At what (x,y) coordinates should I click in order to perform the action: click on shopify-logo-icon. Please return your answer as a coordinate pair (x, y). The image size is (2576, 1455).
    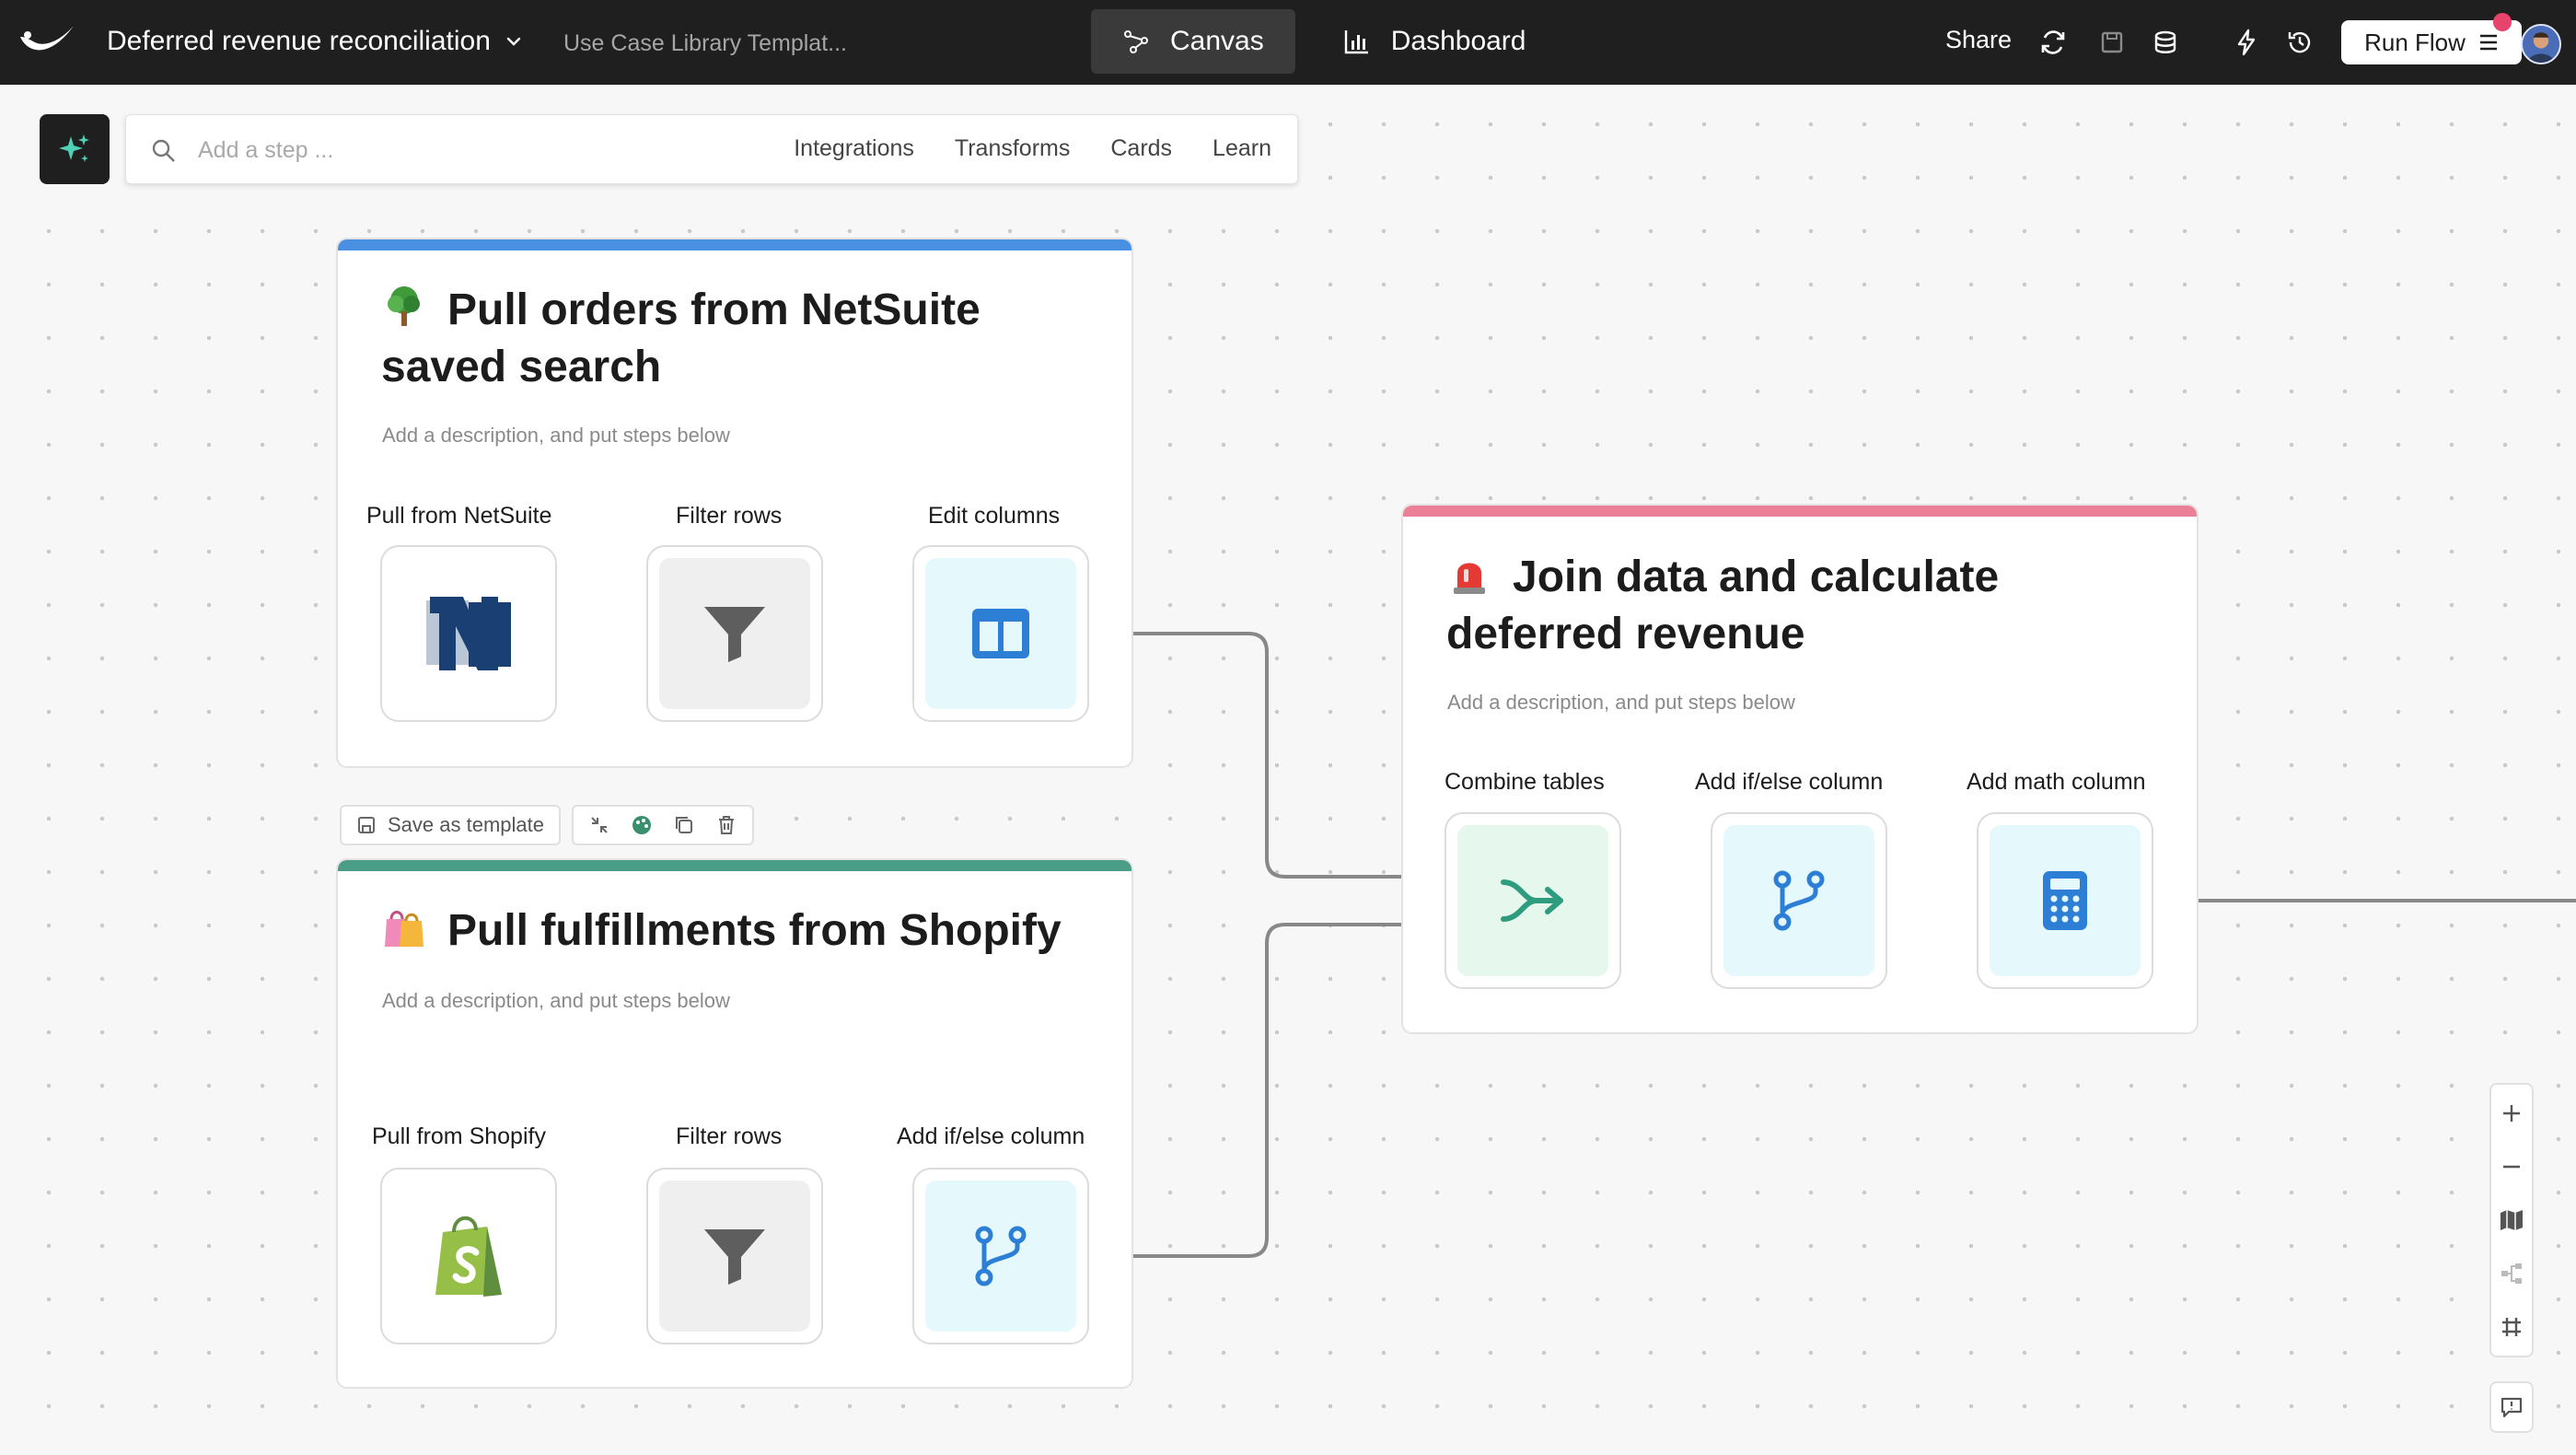
    Looking at the image, I should click on (468, 1256).